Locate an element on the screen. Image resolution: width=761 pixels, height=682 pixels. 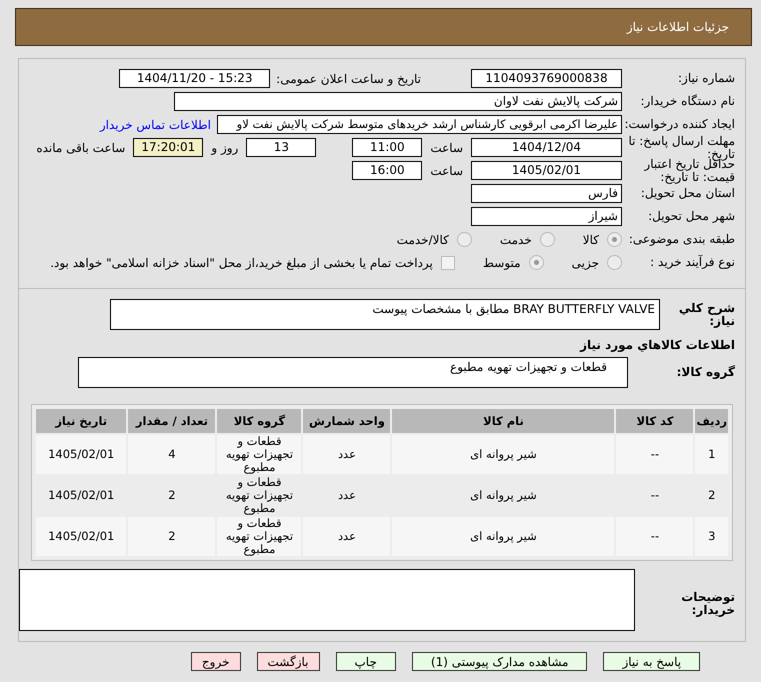
field-label: گروه کالا: is located at coordinates (705, 372).